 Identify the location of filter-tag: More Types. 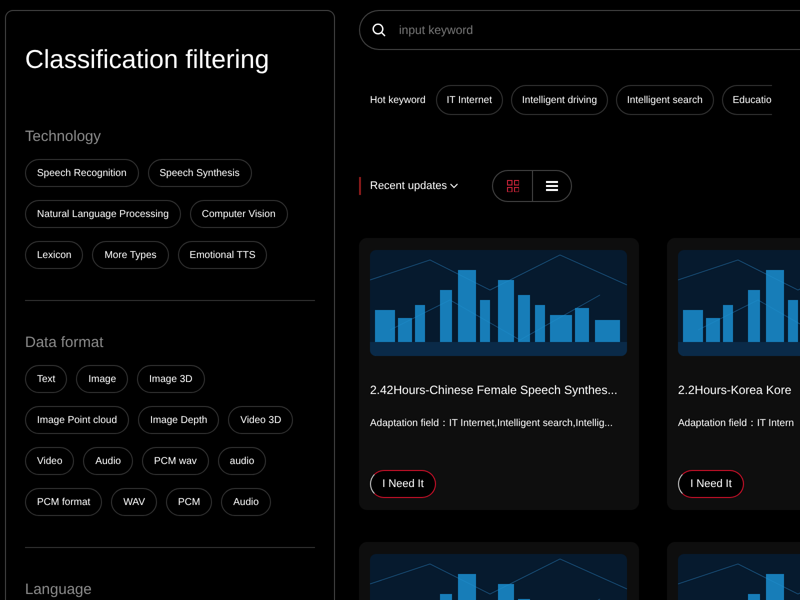
(130, 255).